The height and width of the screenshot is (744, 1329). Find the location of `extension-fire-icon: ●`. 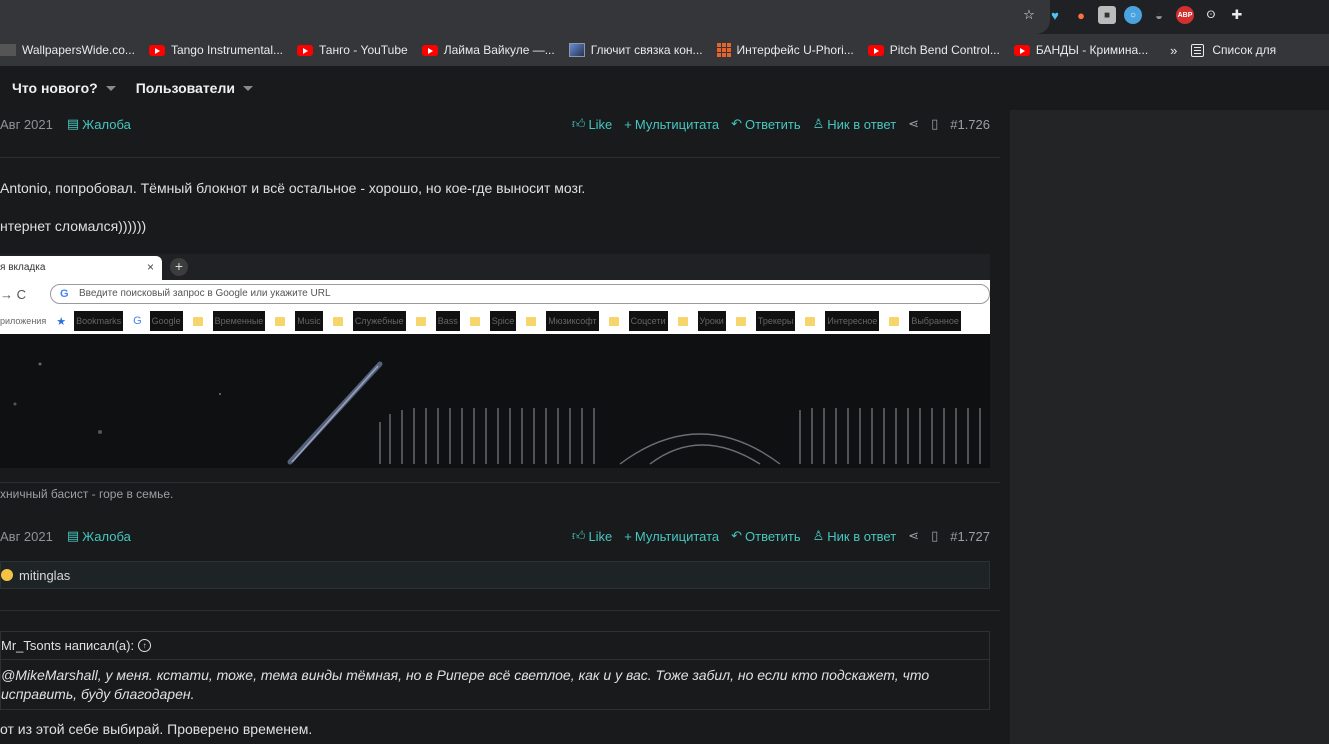

extension-fire-icon: ● is located at coordinates (1081, 15).